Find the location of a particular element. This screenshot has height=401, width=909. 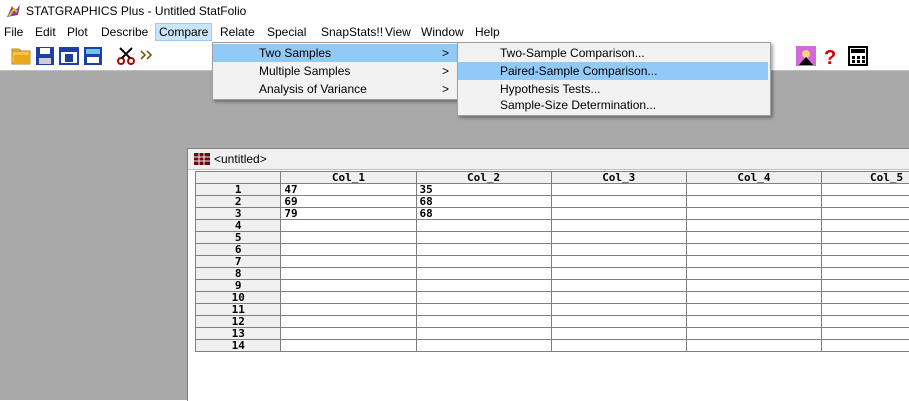

reader-icon is located at coordinates (806, 56).